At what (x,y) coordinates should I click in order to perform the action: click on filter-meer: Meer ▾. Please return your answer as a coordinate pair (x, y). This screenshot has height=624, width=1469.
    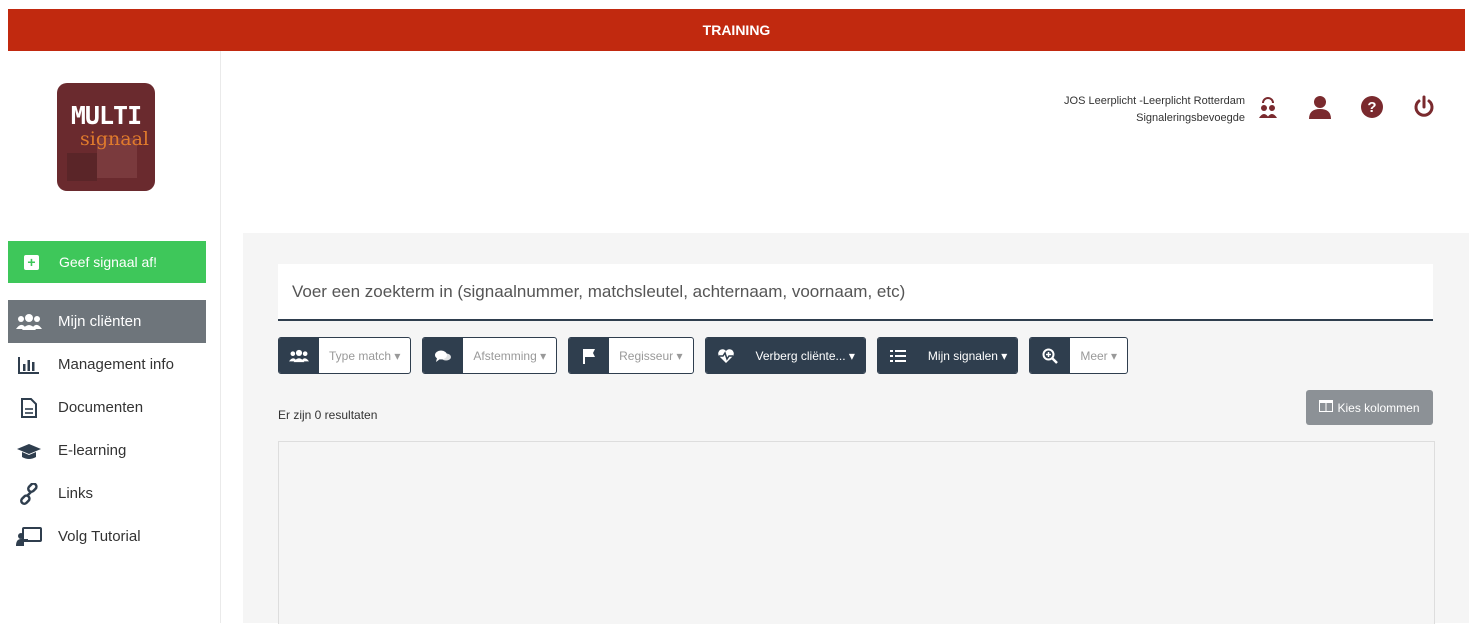
    Looking at the image, I should click on (1079, 355).